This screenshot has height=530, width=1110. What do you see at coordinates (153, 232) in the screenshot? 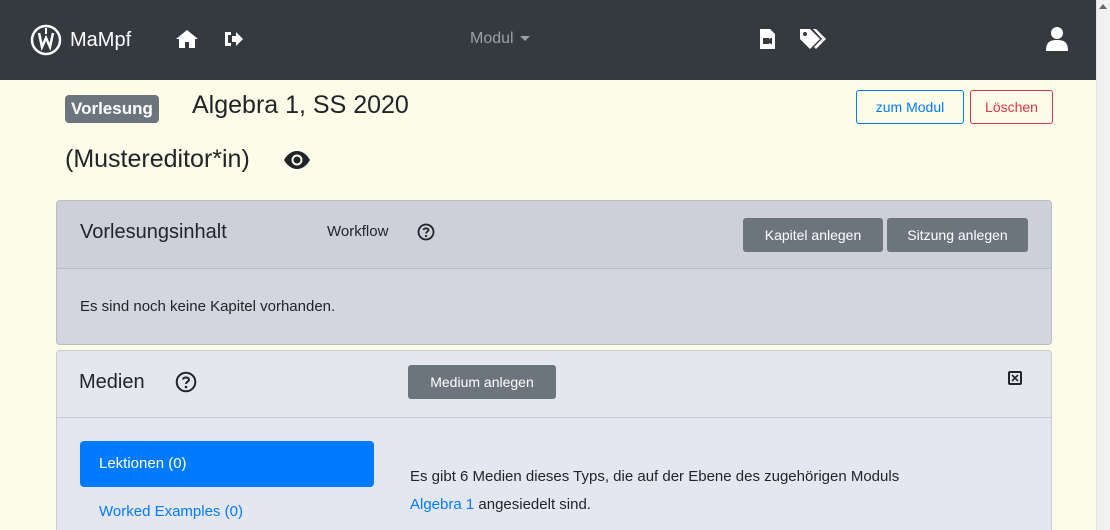
I see `vorlesungsinhalt-title: Vorlesungsinhalt` at bounding box center [153, 232].